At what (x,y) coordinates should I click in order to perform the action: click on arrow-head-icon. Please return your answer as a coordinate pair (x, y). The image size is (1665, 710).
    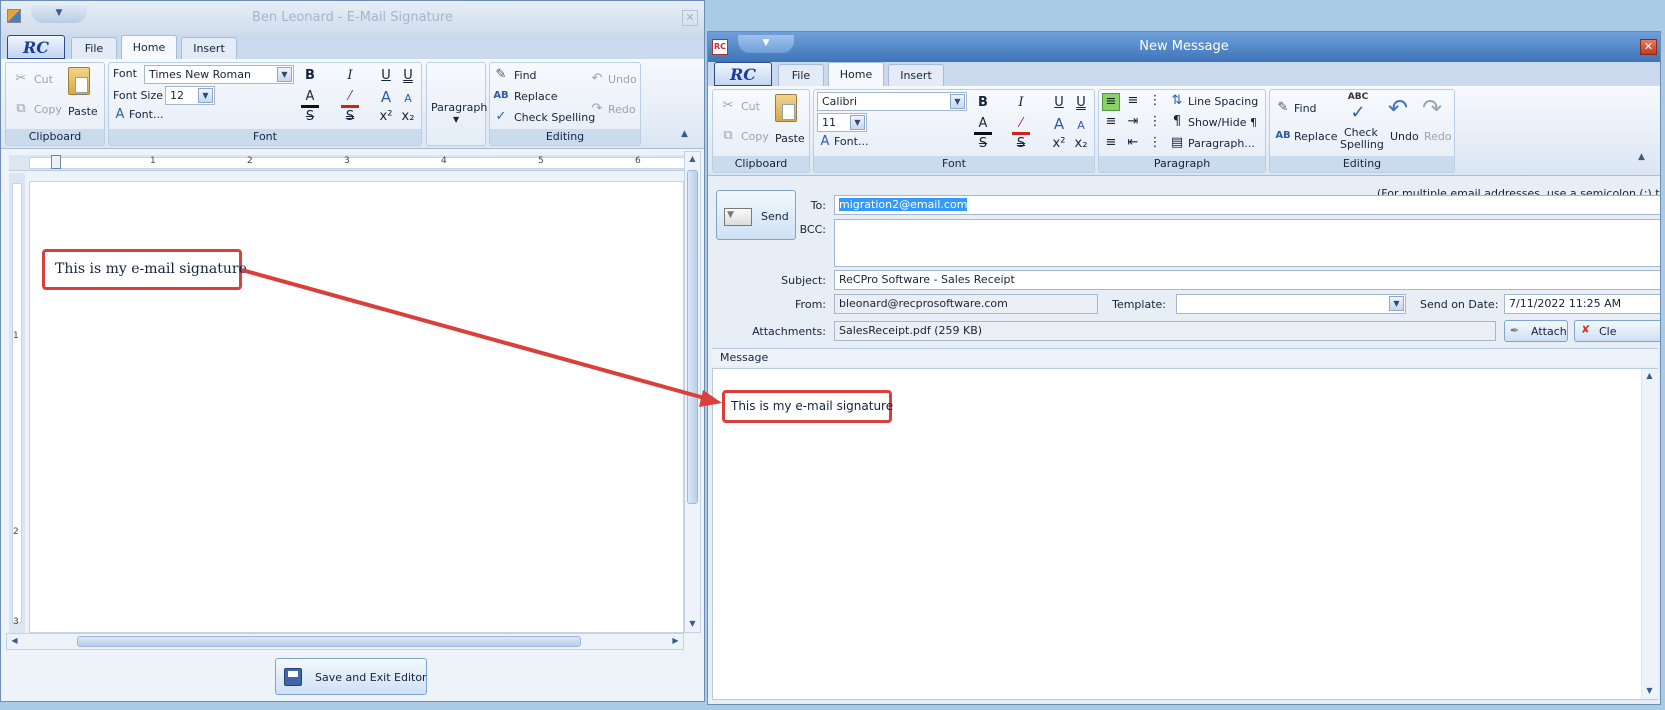
    Looking at the image, I should click on (710, 398).